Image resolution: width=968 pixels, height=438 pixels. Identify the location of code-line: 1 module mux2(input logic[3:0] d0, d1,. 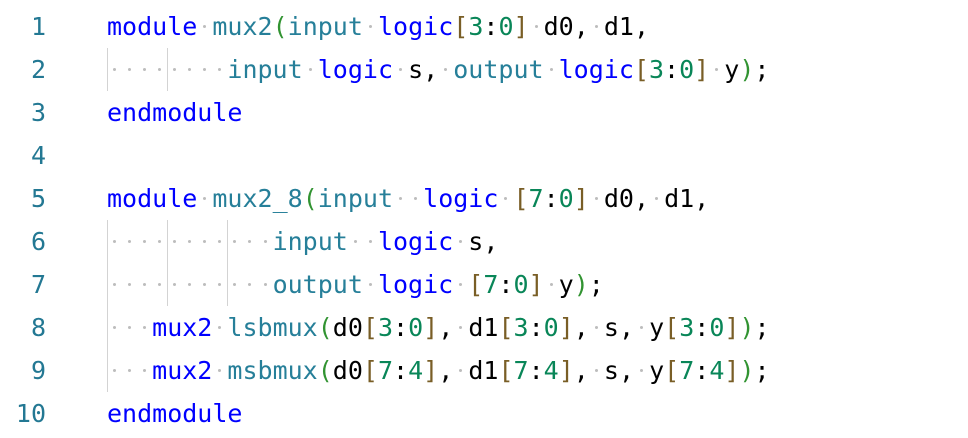
(484, 26).